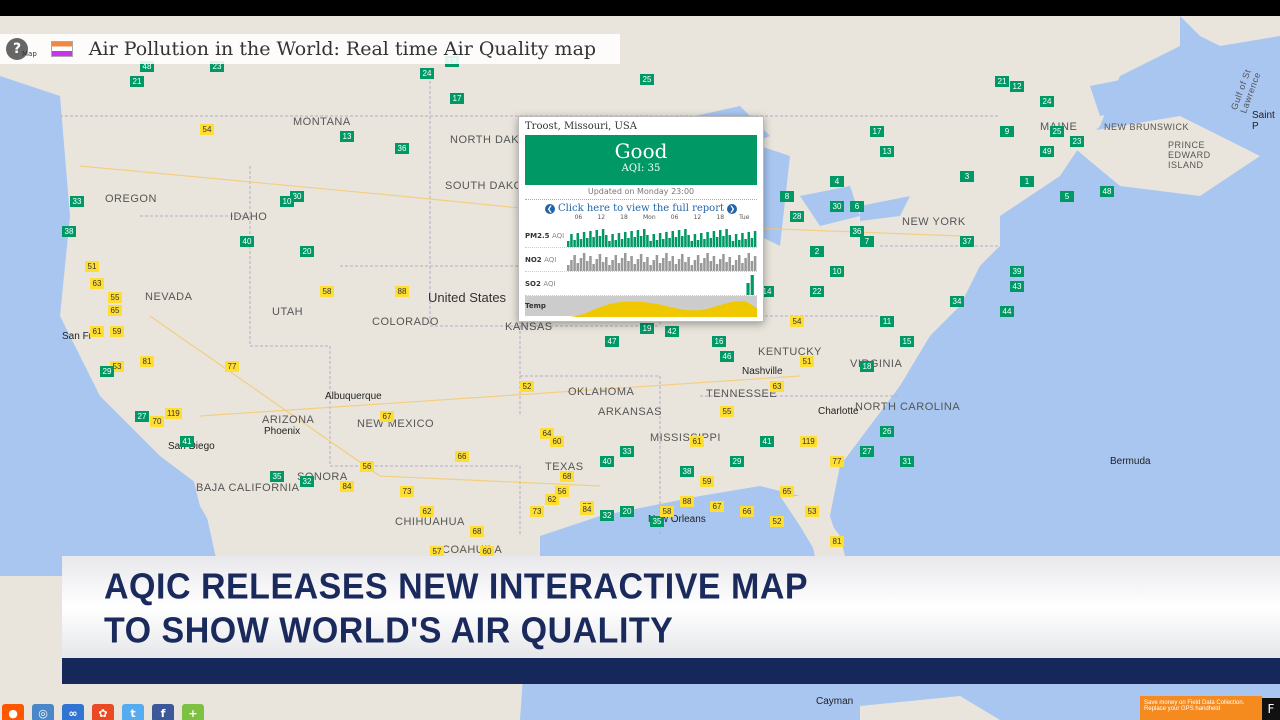 The height and width of the screenshot is (720, 1280). Describe the element at coordinates (867, 241) in the screenshot. I see `aqi-station-marker: 7` at that location.